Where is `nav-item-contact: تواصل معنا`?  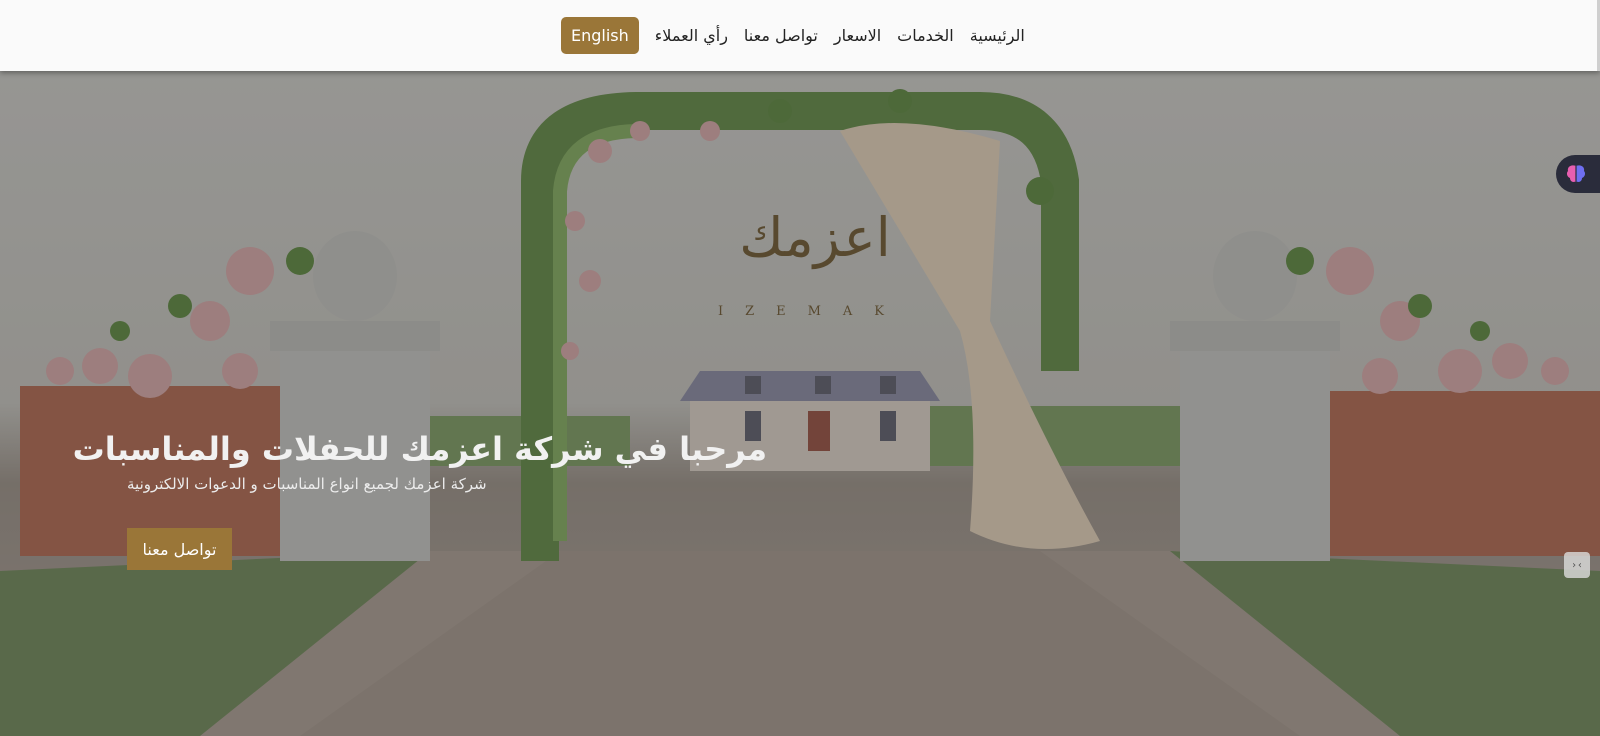
nav-item-contact: تواصل معنا is located at coordinates (781, 35).